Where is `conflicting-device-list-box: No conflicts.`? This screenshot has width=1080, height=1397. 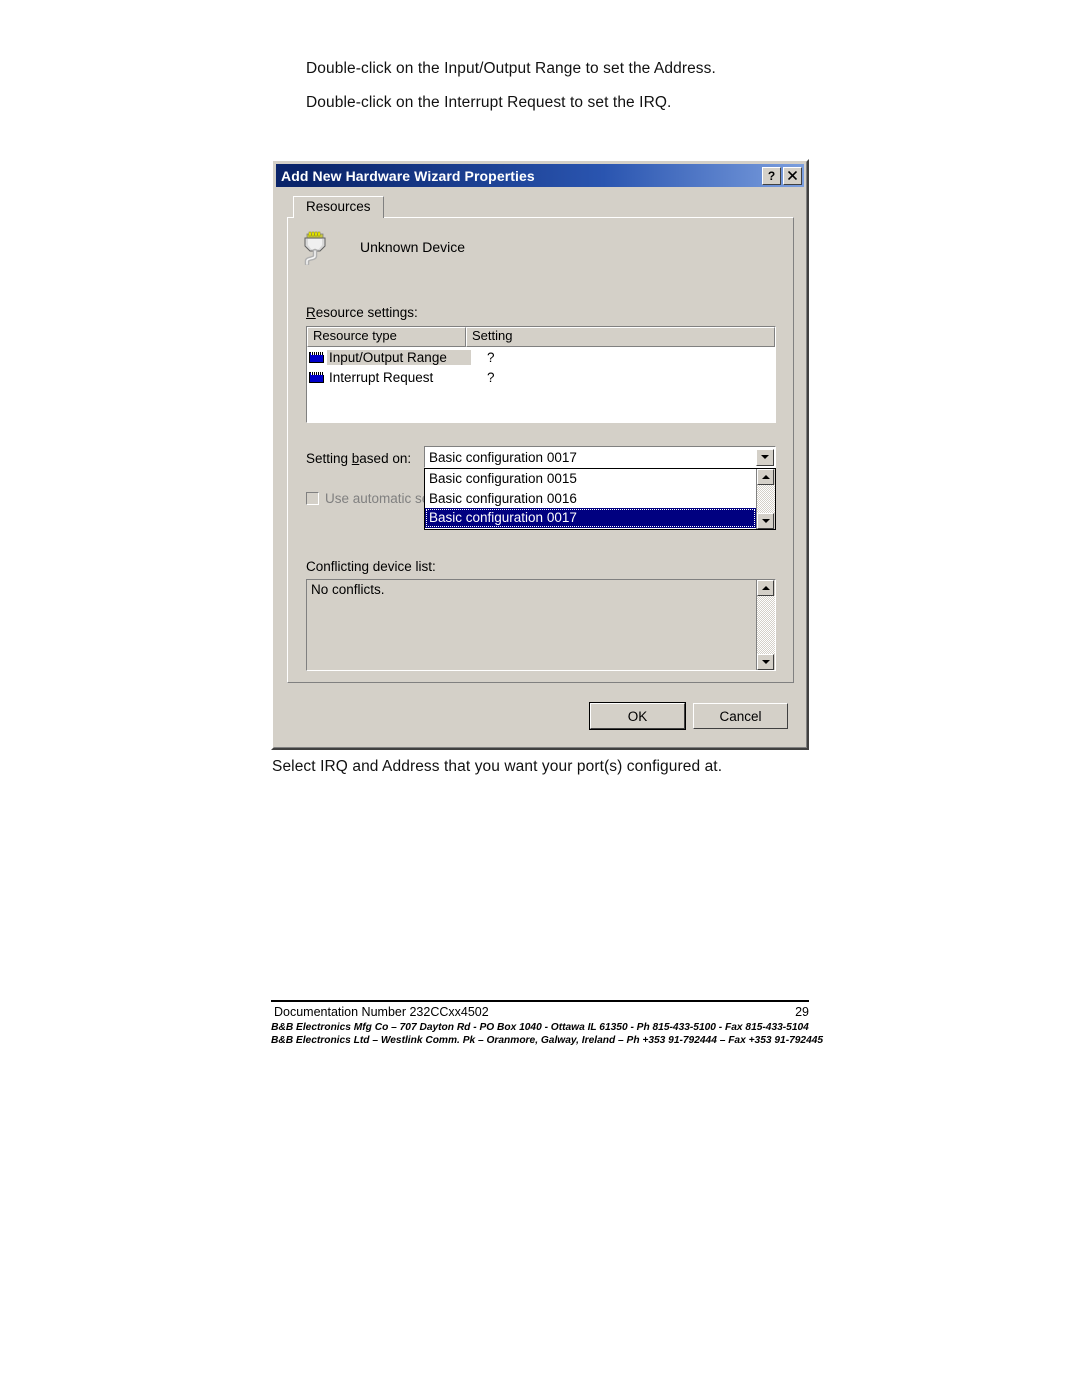 conflicting-device-list-box: No conflicts. is located at coordinates (541, 625).